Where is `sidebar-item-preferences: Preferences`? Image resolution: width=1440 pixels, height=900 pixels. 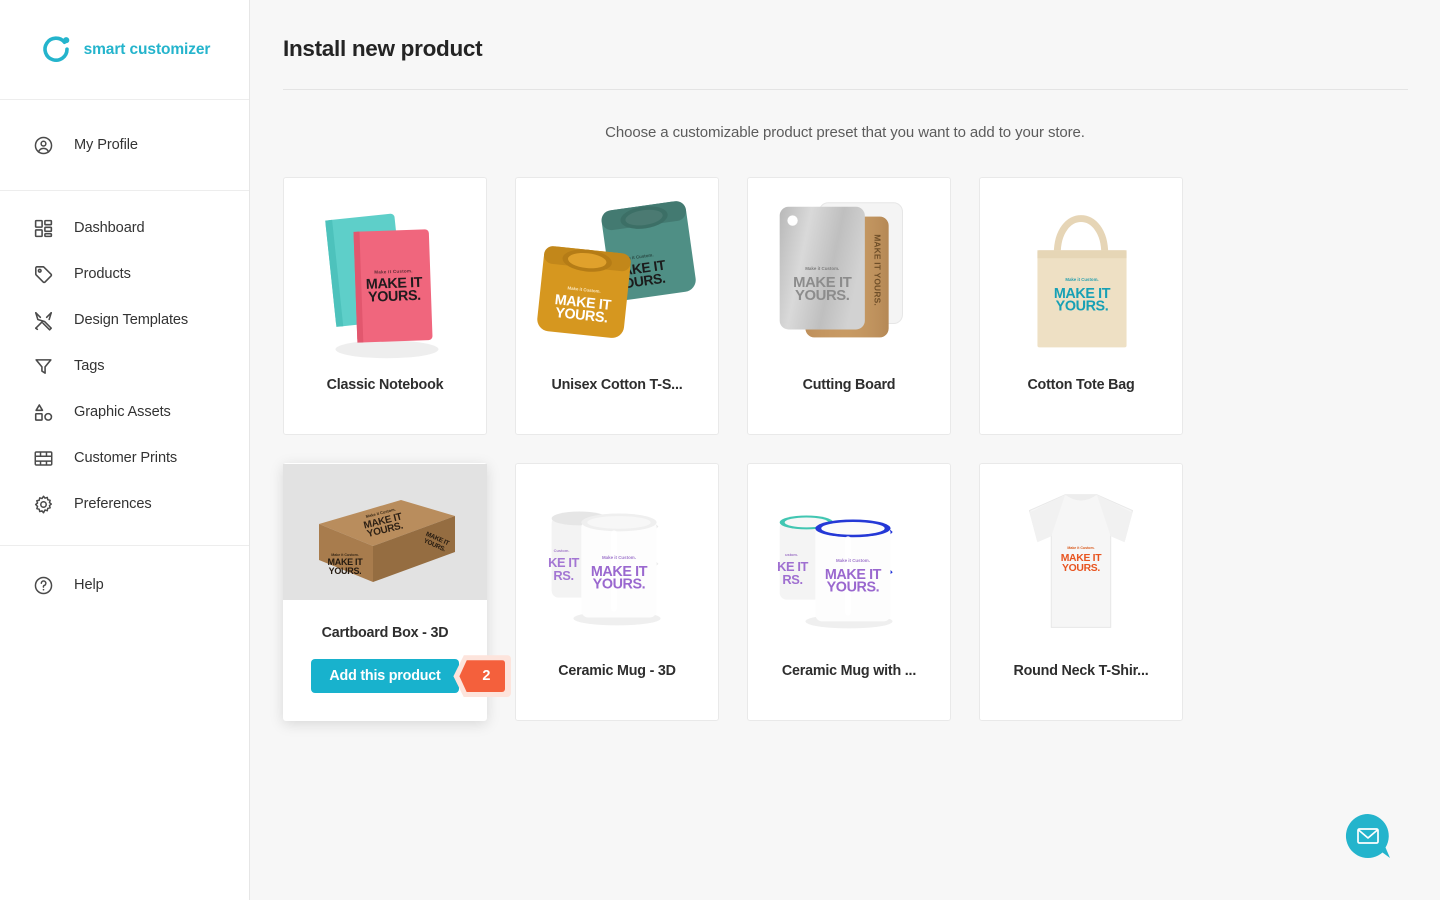
sidebar-item-preferences: Preferences is located at coordinates (124, 504).